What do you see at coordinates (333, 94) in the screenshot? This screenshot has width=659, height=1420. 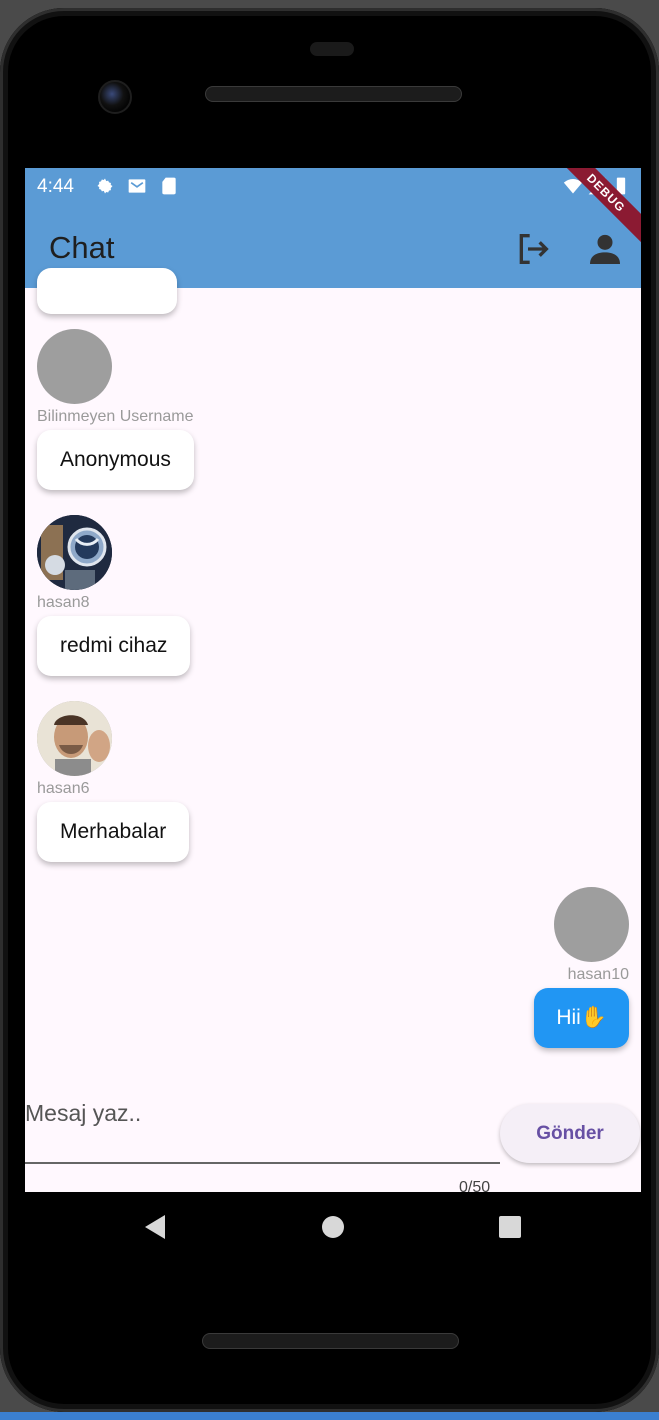 I see `earpiece-speaker` at bounding box center [333, 94].